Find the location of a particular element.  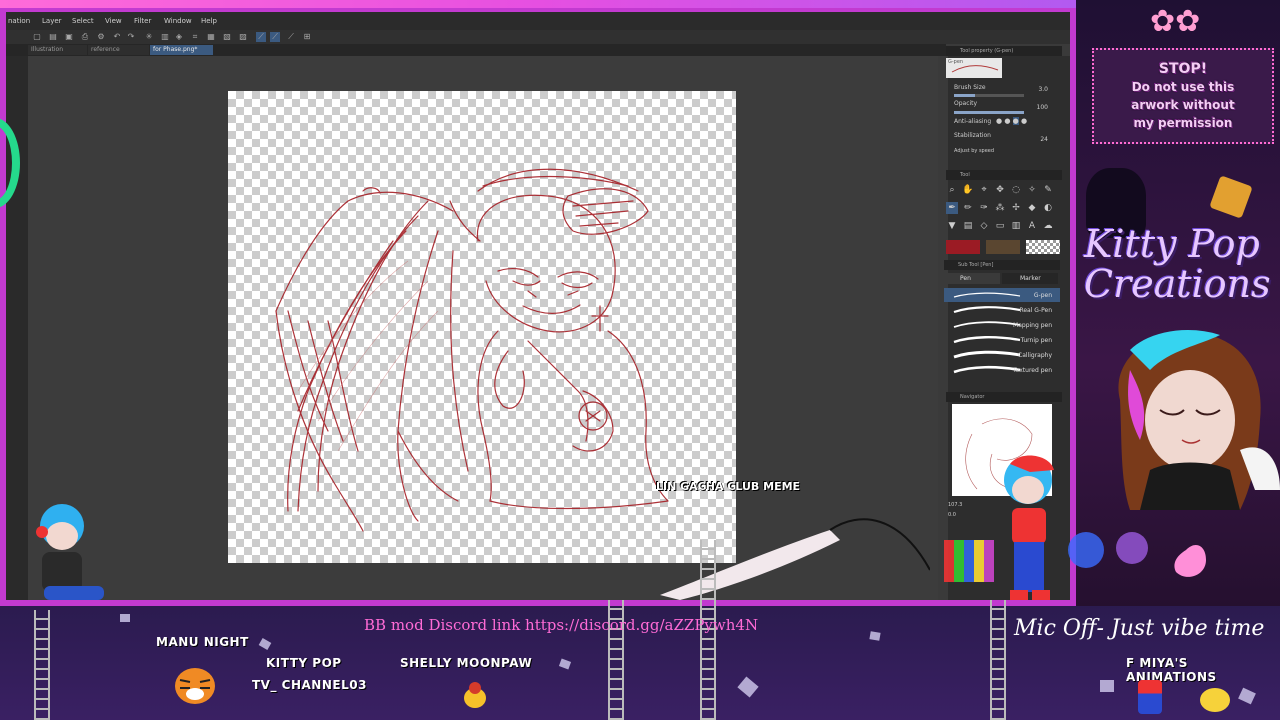

auto-select-icon: ✧ is located at coordinates (1032, 190).